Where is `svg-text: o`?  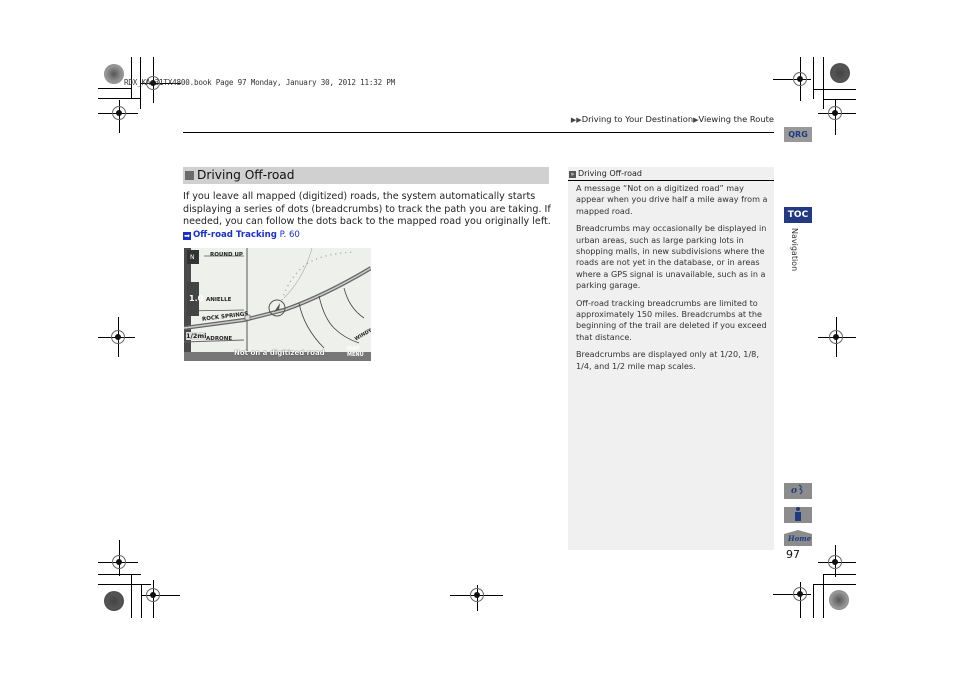 svg-text: o is located at coordinates (794, 490).